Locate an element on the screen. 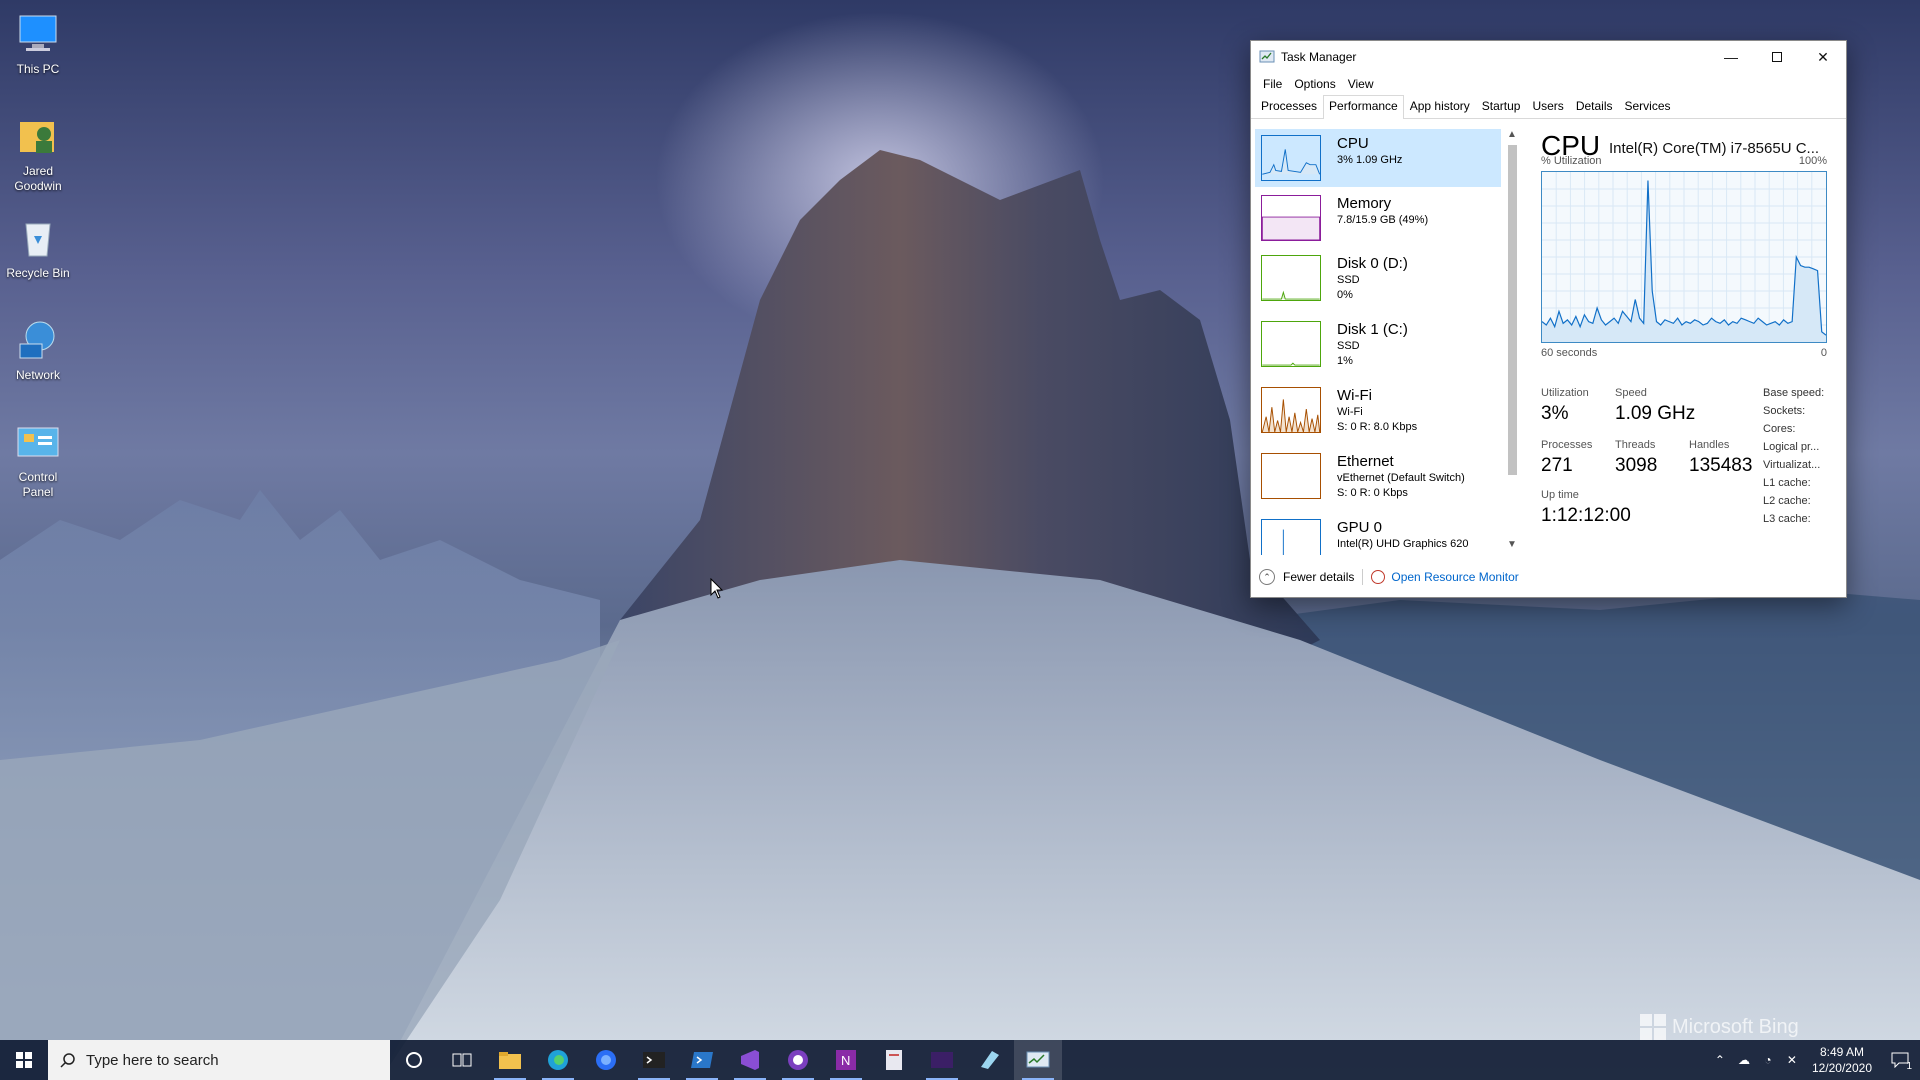  task-view-button is located at coordinates (462, 1060).